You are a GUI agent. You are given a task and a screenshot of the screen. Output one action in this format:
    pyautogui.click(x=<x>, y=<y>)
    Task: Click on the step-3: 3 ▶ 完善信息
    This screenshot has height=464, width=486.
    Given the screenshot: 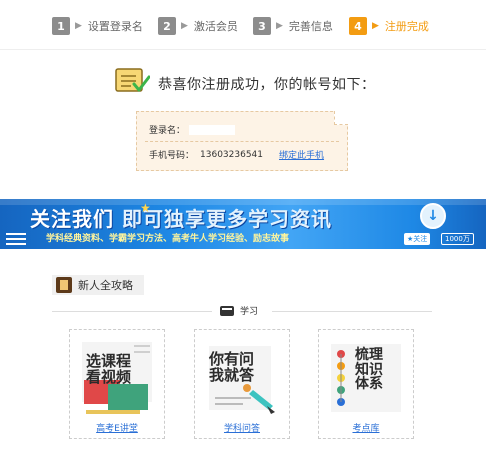 What is the action you would take?
    pyautogui.click(x=293, y=26)
    